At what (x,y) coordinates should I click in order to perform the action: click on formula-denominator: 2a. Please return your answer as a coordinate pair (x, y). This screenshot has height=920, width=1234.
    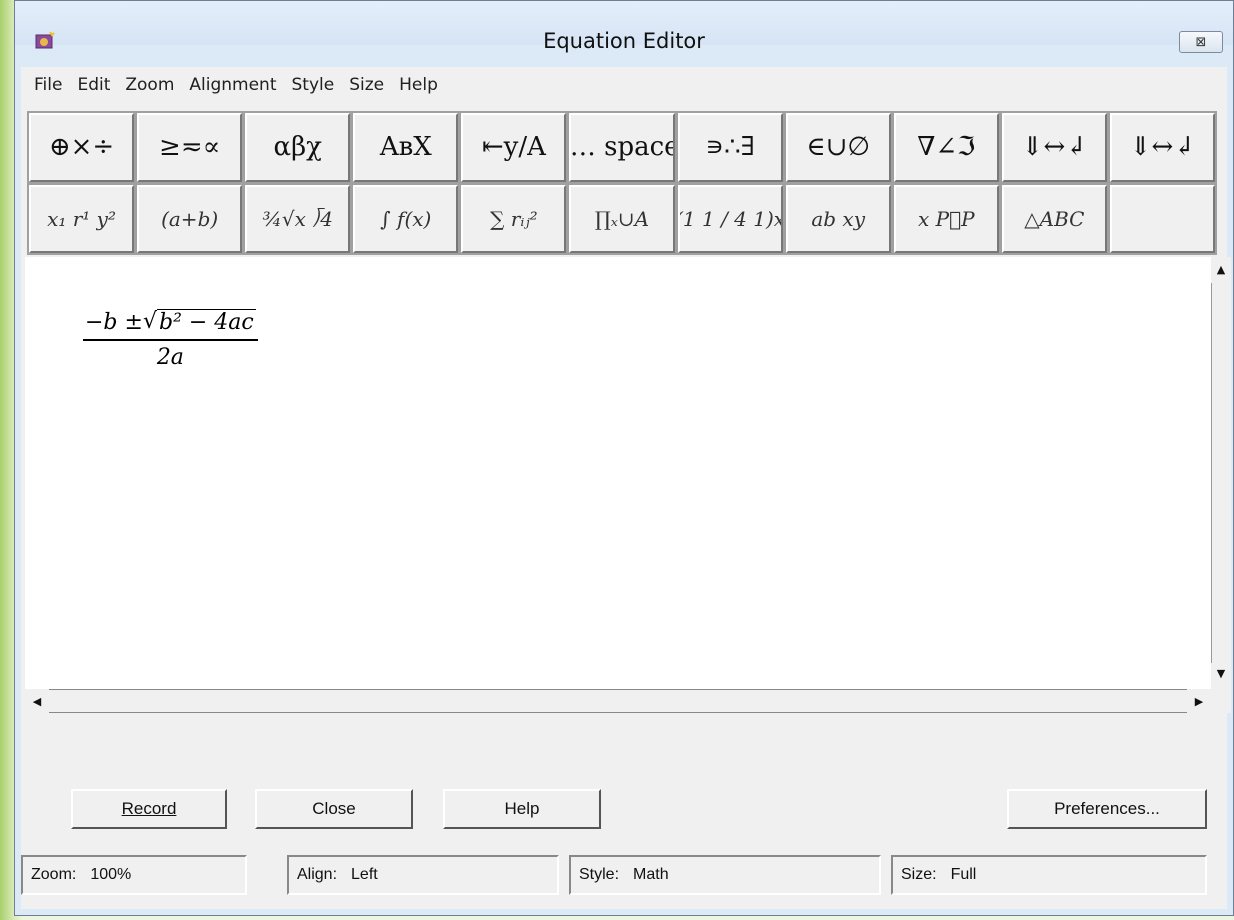
    Looking at the image, I should click on (170, 357).